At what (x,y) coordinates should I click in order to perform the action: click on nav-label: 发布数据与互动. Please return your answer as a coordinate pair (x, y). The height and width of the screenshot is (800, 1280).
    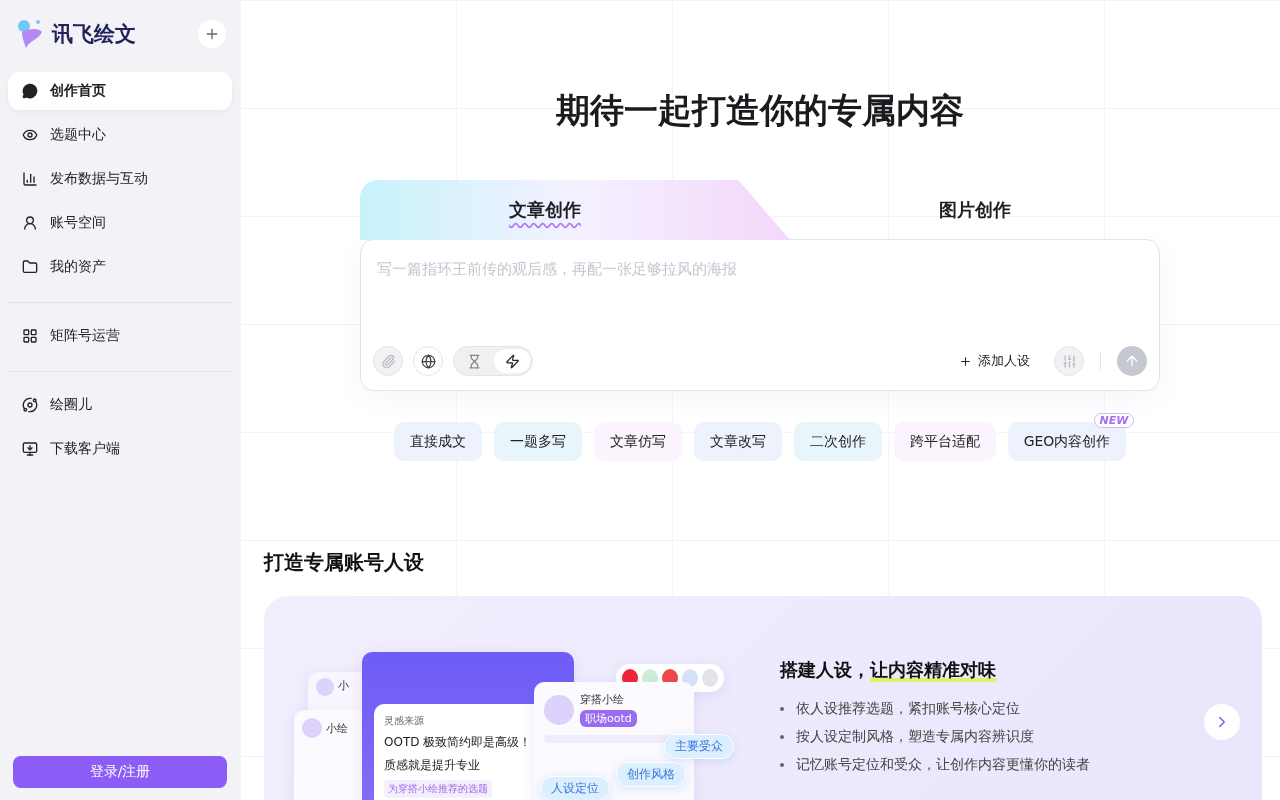
    Looking at the image, I should click on (99, 179).